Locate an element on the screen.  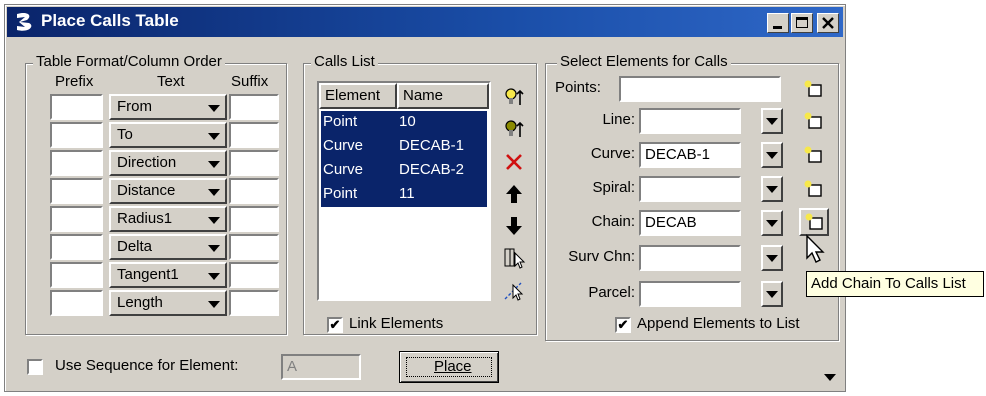
locate-chain-icon is located at coordinates (814, 221).